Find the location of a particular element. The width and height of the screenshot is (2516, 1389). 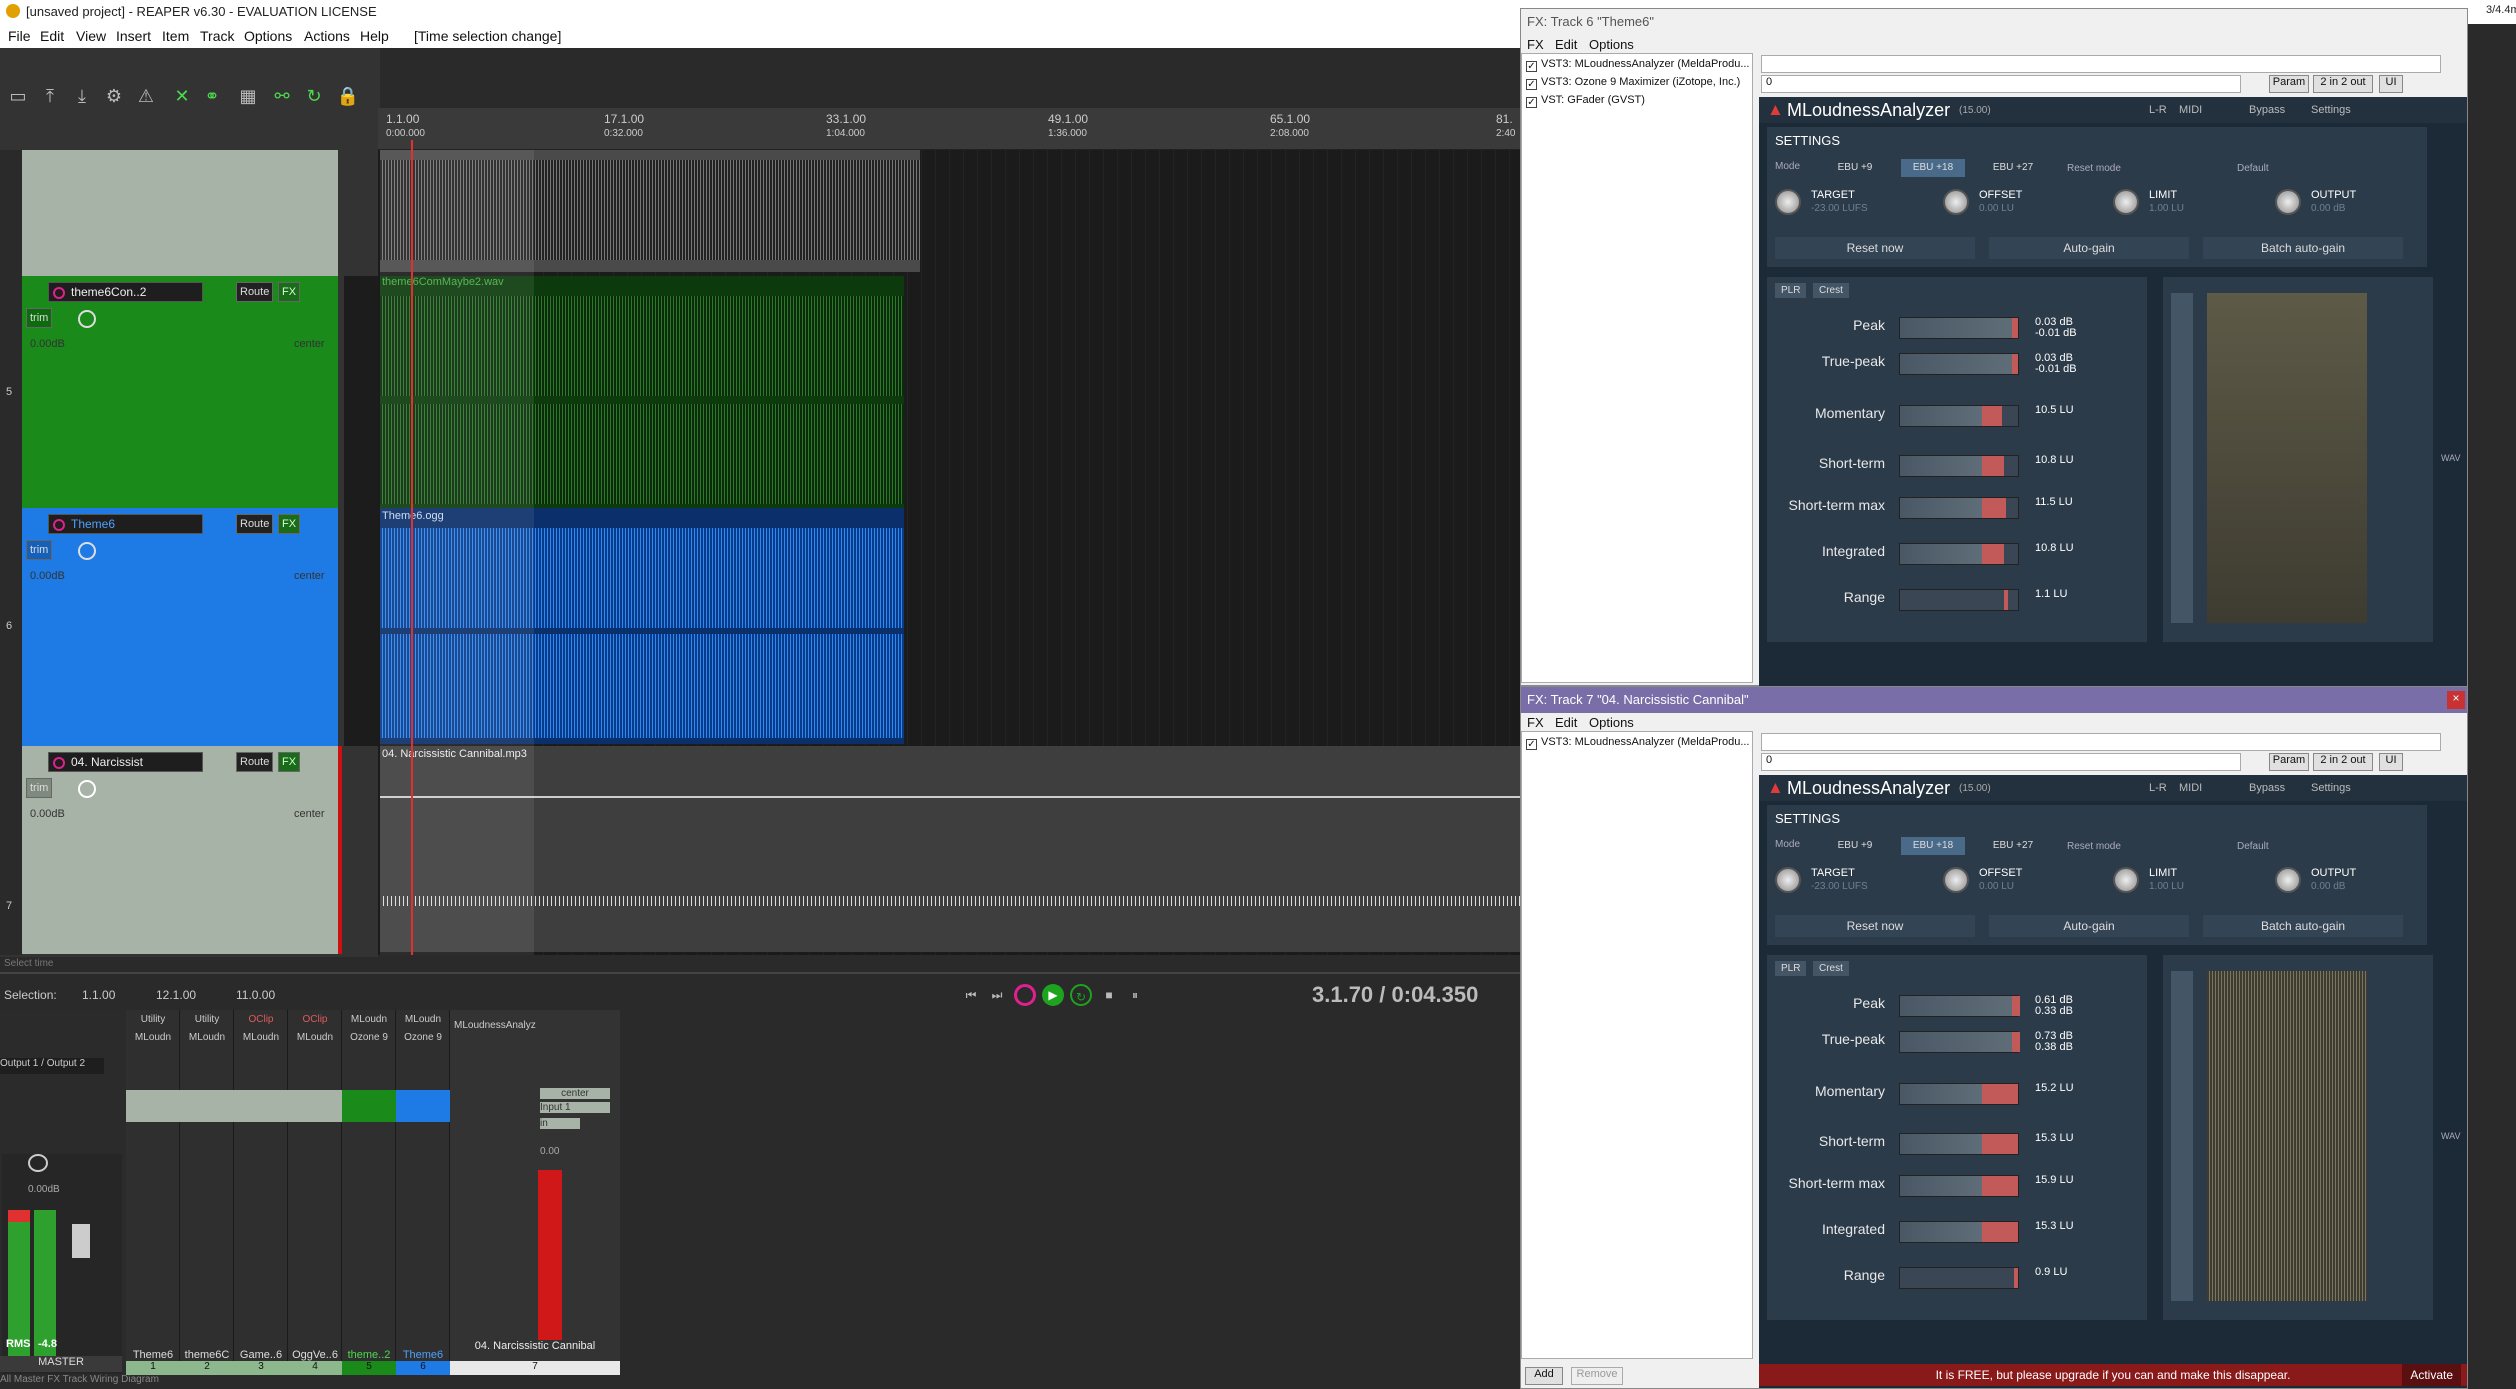

fx-slot-1: MLoudnessAnalyz is located at coordinates (495, 1025).